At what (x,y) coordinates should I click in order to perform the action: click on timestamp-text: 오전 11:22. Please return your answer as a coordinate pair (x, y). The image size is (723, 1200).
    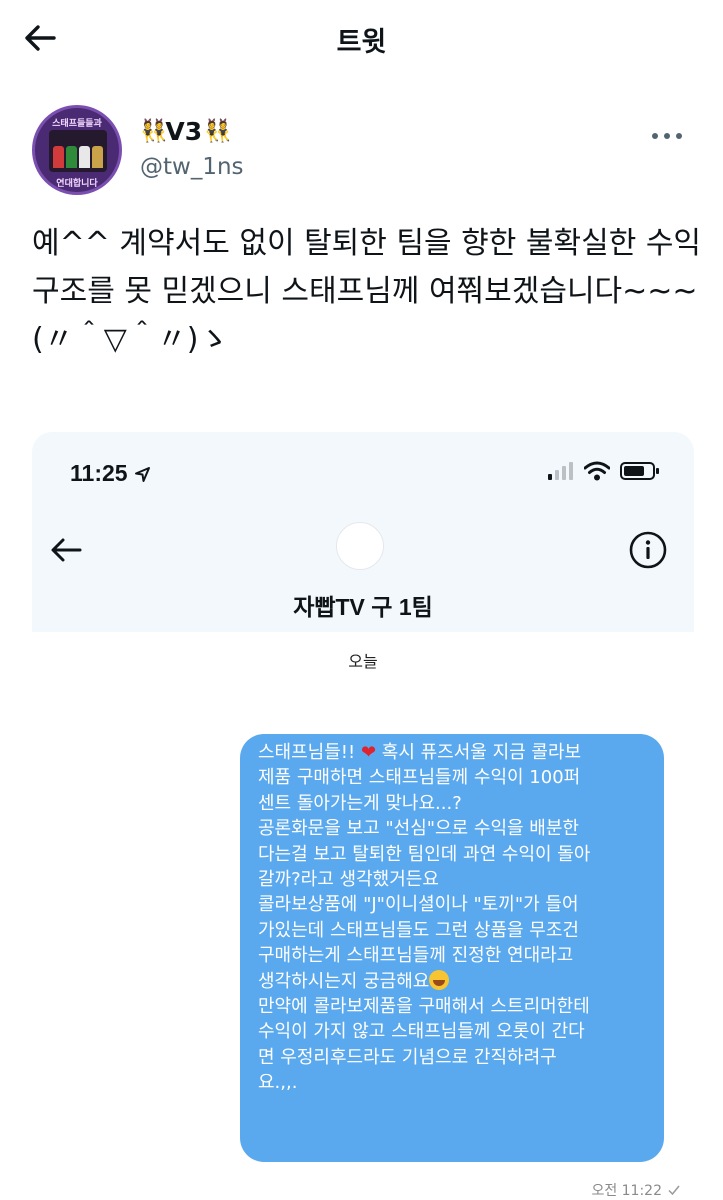
    Looking at the image, I should click on (626, 1191).